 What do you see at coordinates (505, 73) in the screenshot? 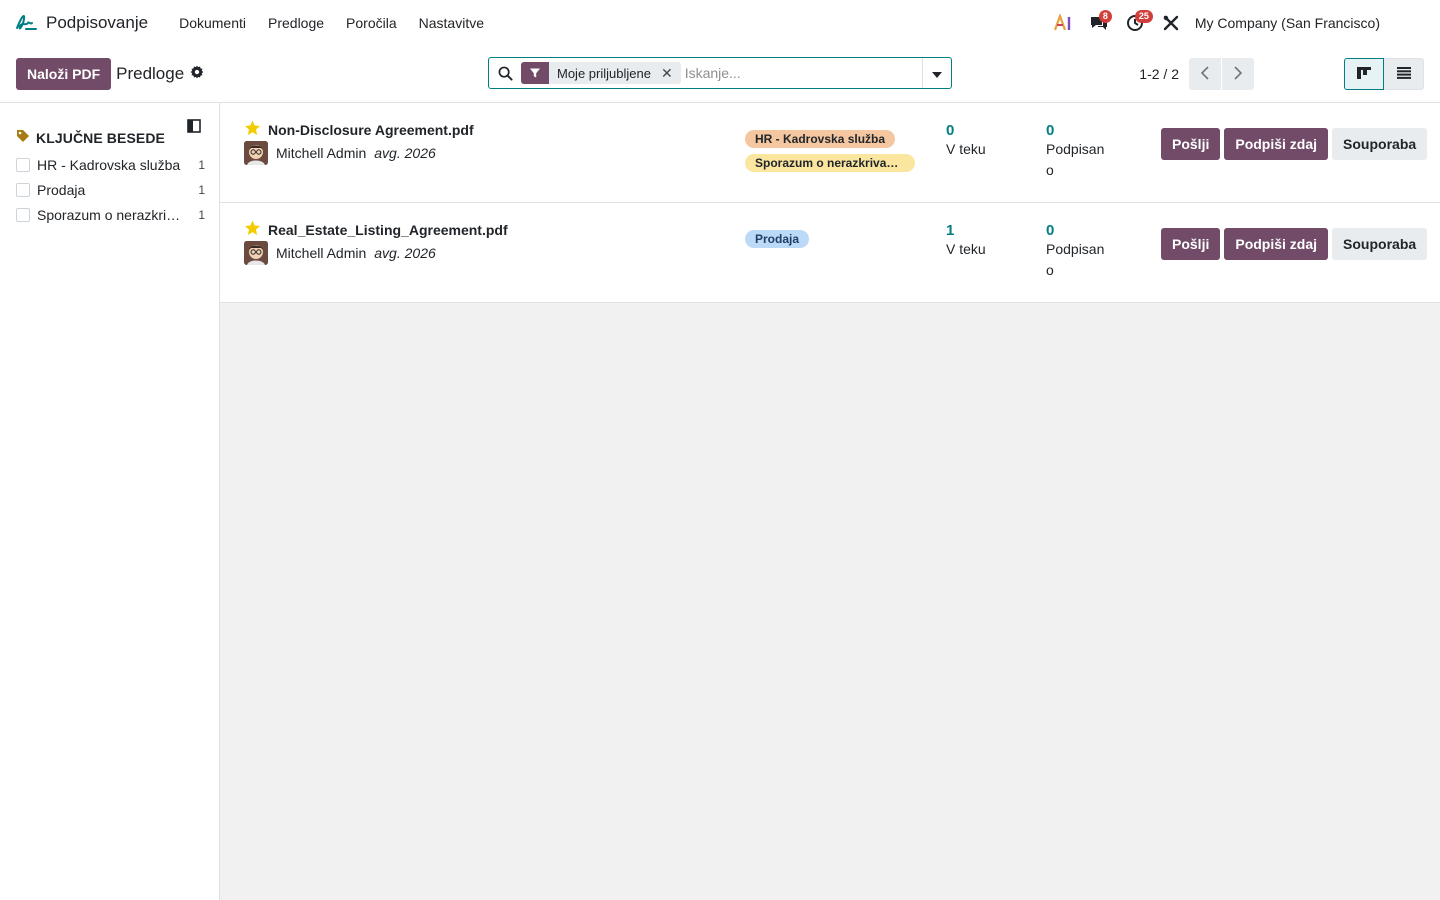
I see `search-icon` at bounding box center [505, 73].